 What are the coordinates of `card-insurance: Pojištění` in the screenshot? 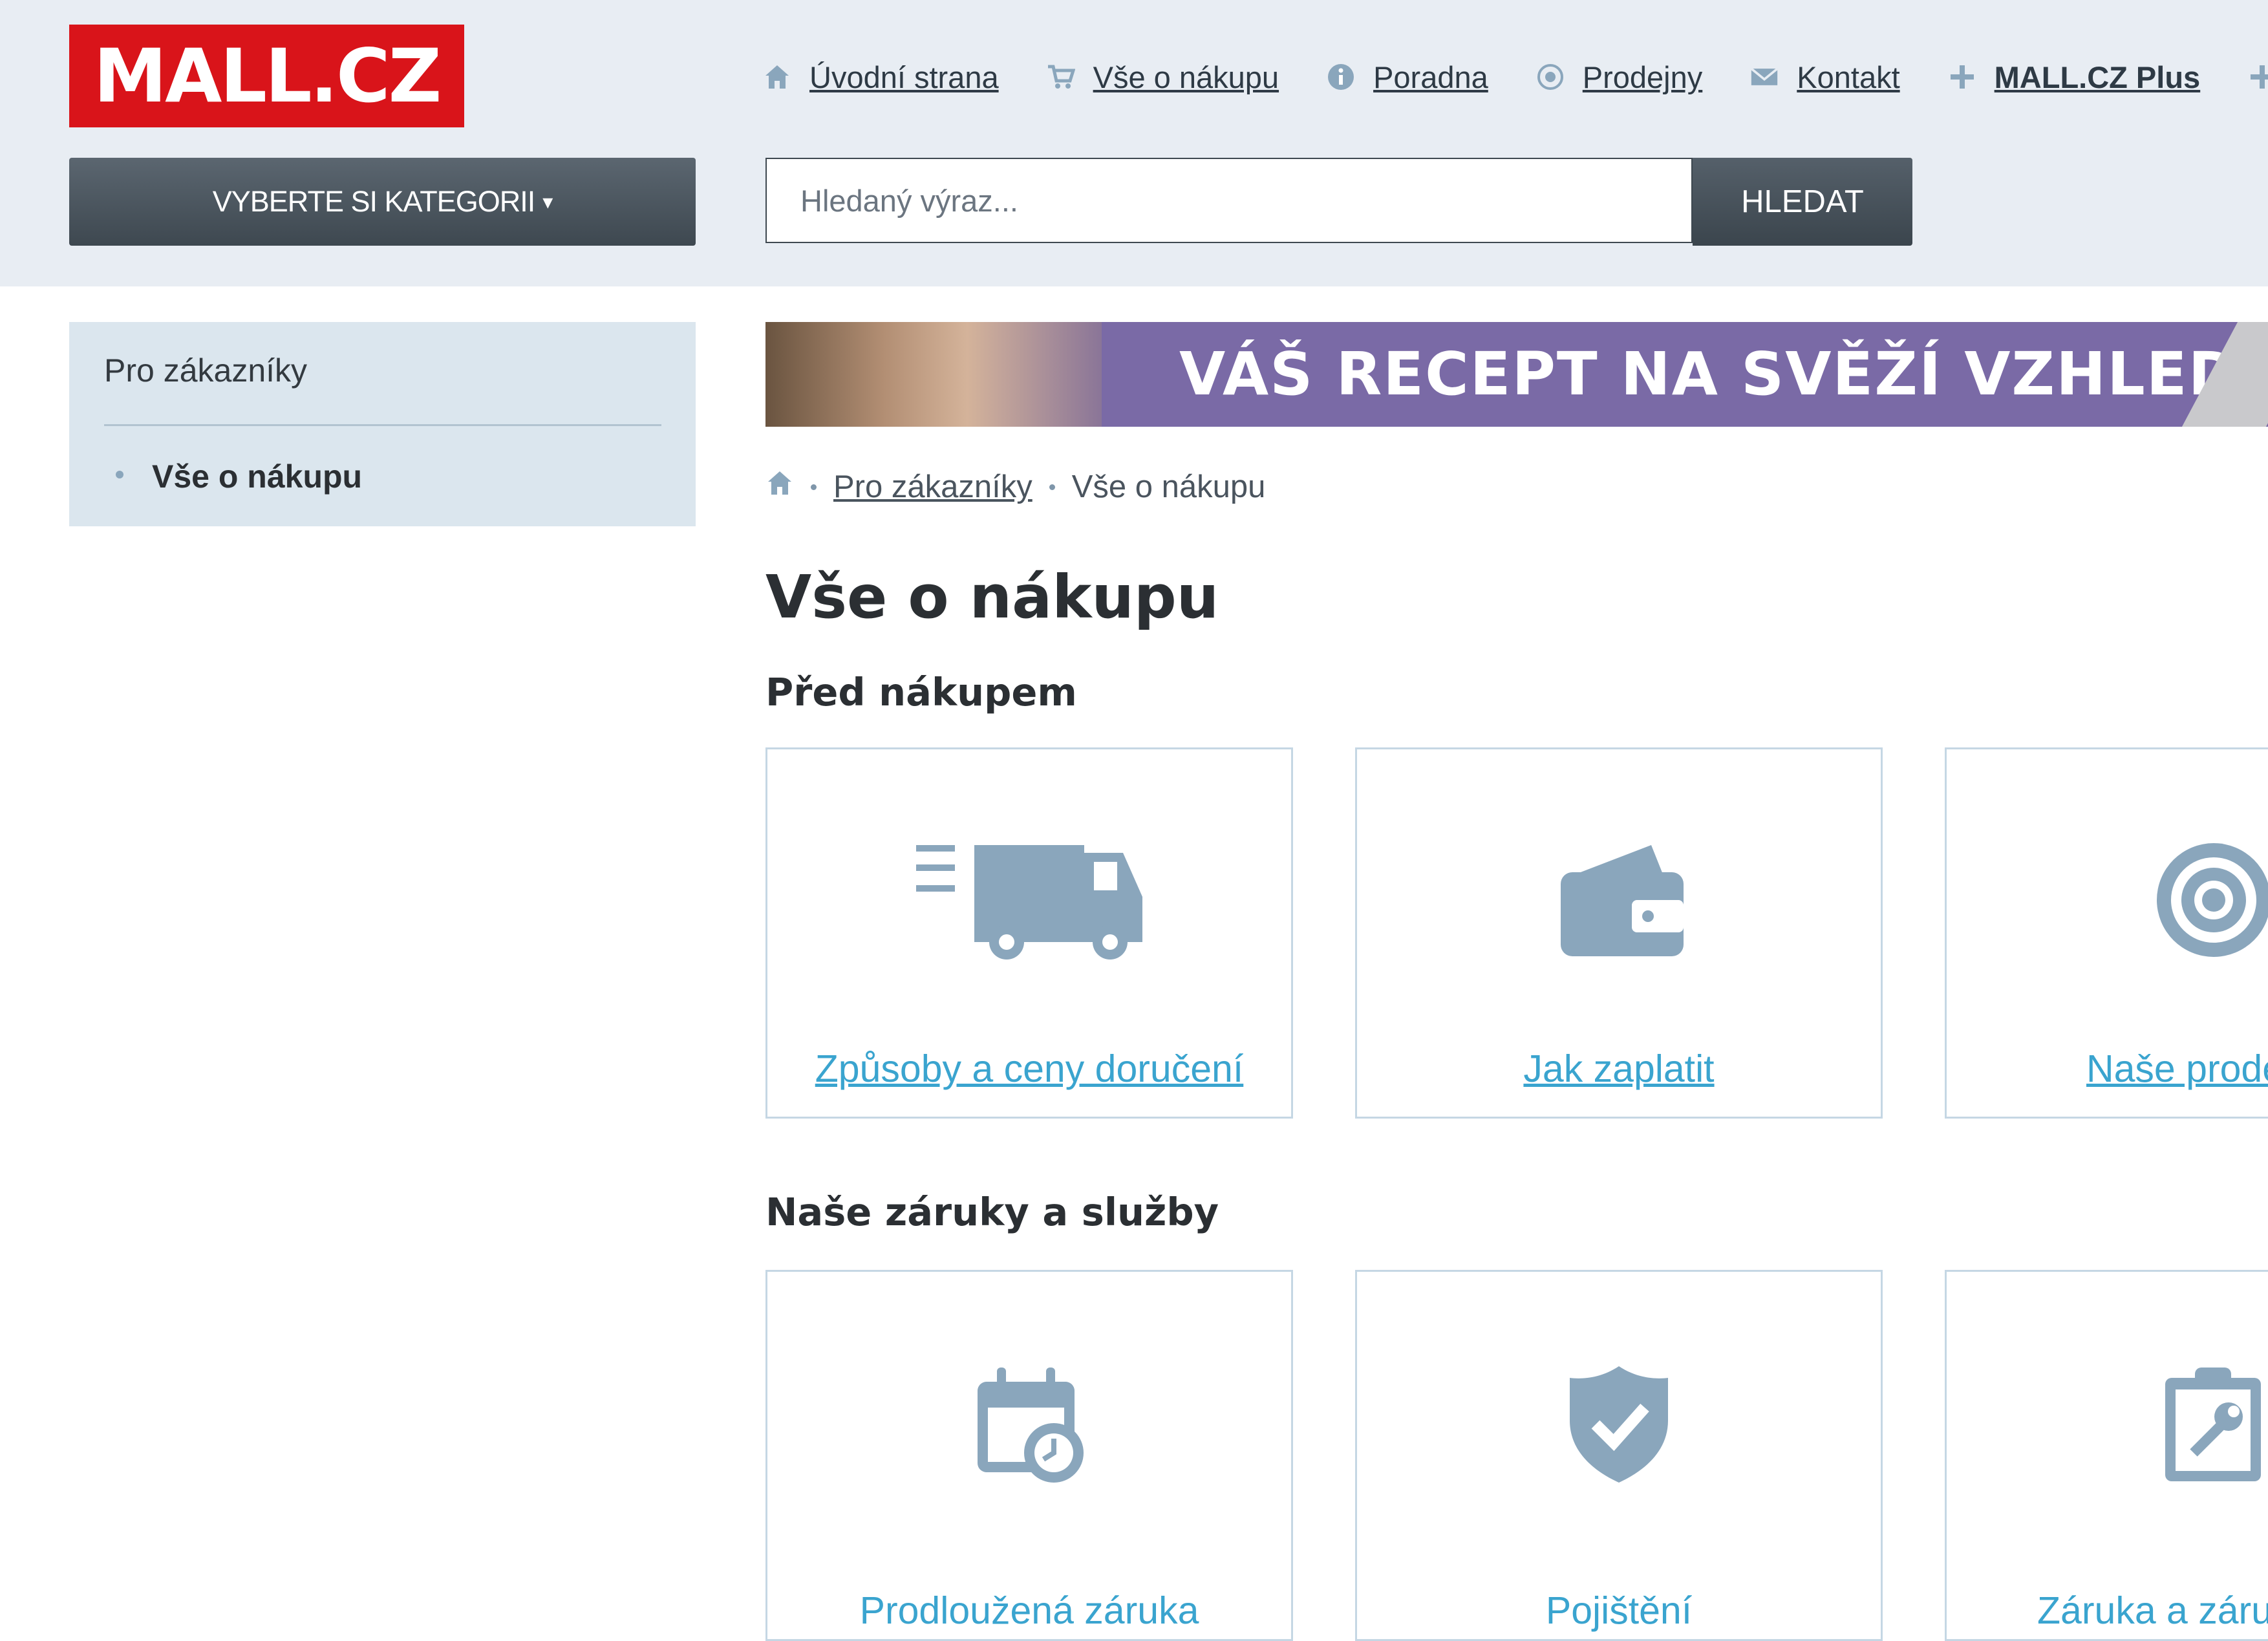 It's located at (1619, 1455).